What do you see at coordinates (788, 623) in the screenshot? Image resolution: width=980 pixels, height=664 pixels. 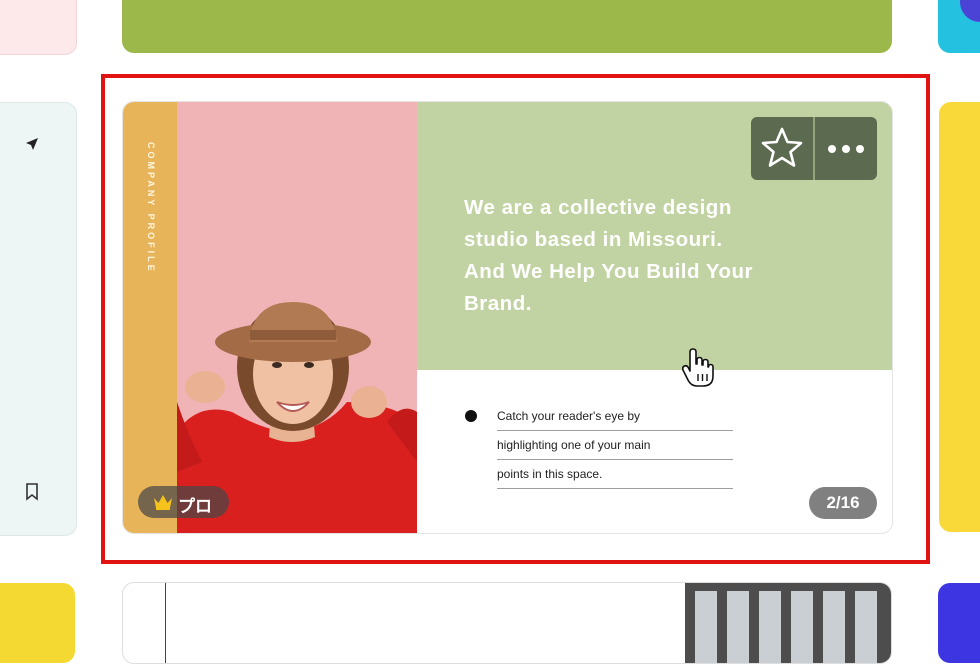 I see `window-photo` at bounding box center [788, 623].